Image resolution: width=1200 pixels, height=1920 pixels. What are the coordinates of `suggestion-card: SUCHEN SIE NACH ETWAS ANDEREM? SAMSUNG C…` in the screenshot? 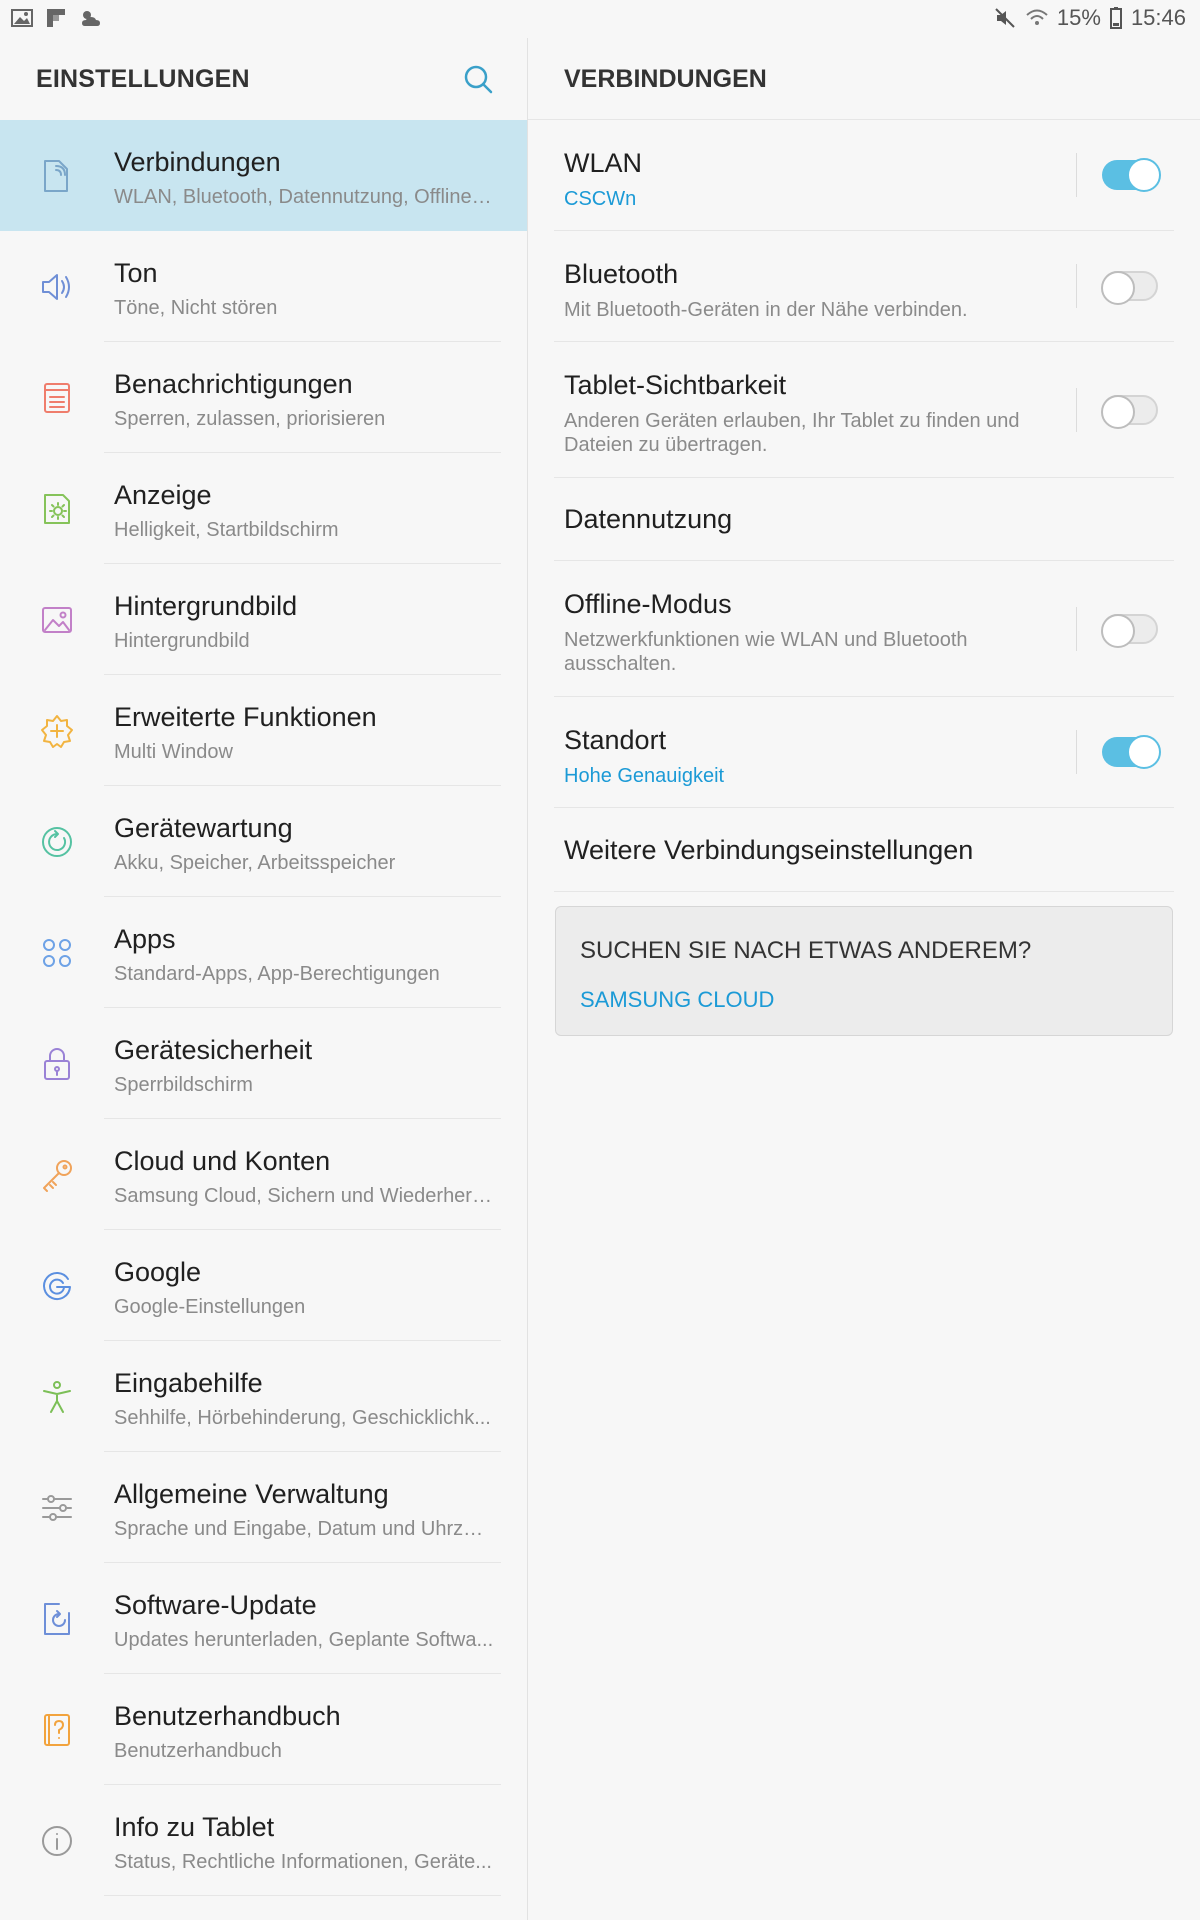 It's located at (864, 971).